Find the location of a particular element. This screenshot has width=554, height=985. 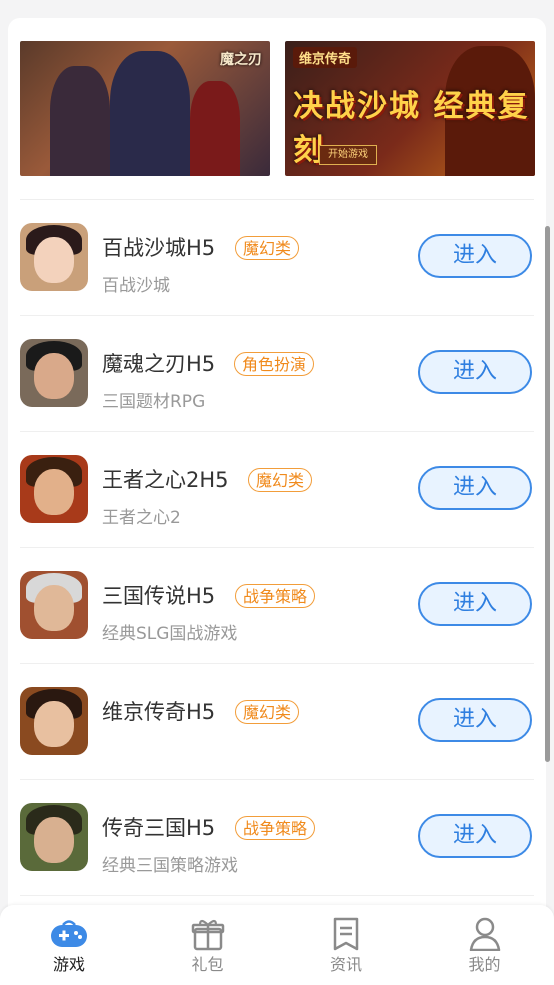

game-row: 王者之心2H5 魔幻类 王者之心2 进入 is located at coordinates (277, 490).